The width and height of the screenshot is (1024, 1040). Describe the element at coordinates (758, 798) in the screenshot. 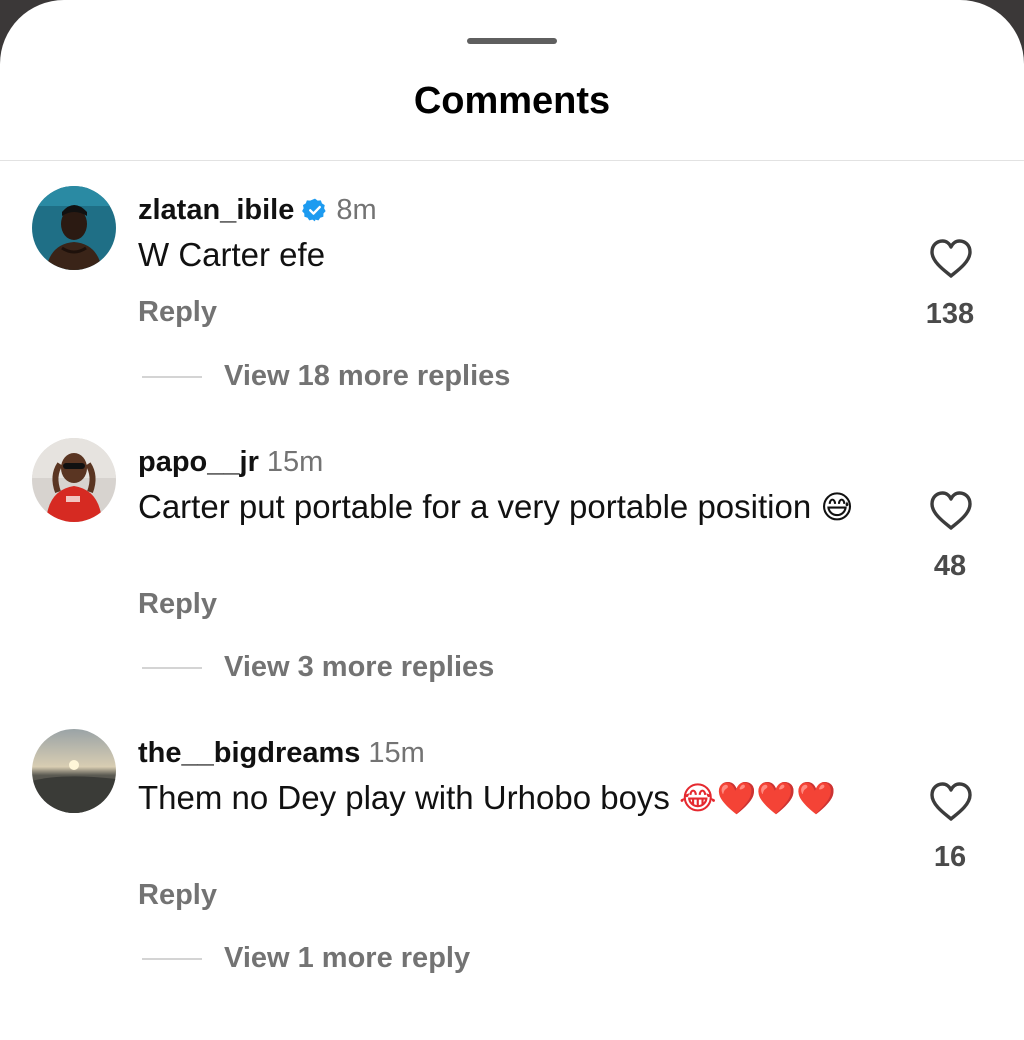

I see `comment-emoji: 😂❤️❤️❤️` at that location.